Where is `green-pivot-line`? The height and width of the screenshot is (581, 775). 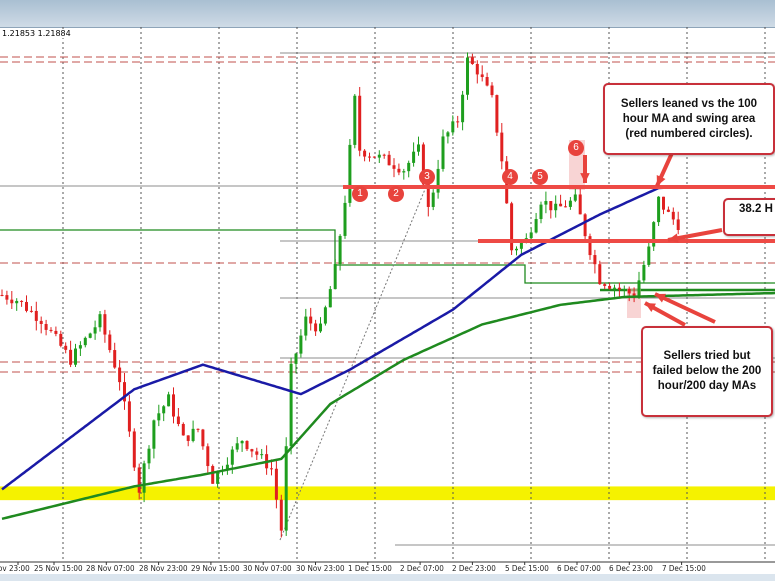 green-pivot-line is located at coordinates (387, 256).